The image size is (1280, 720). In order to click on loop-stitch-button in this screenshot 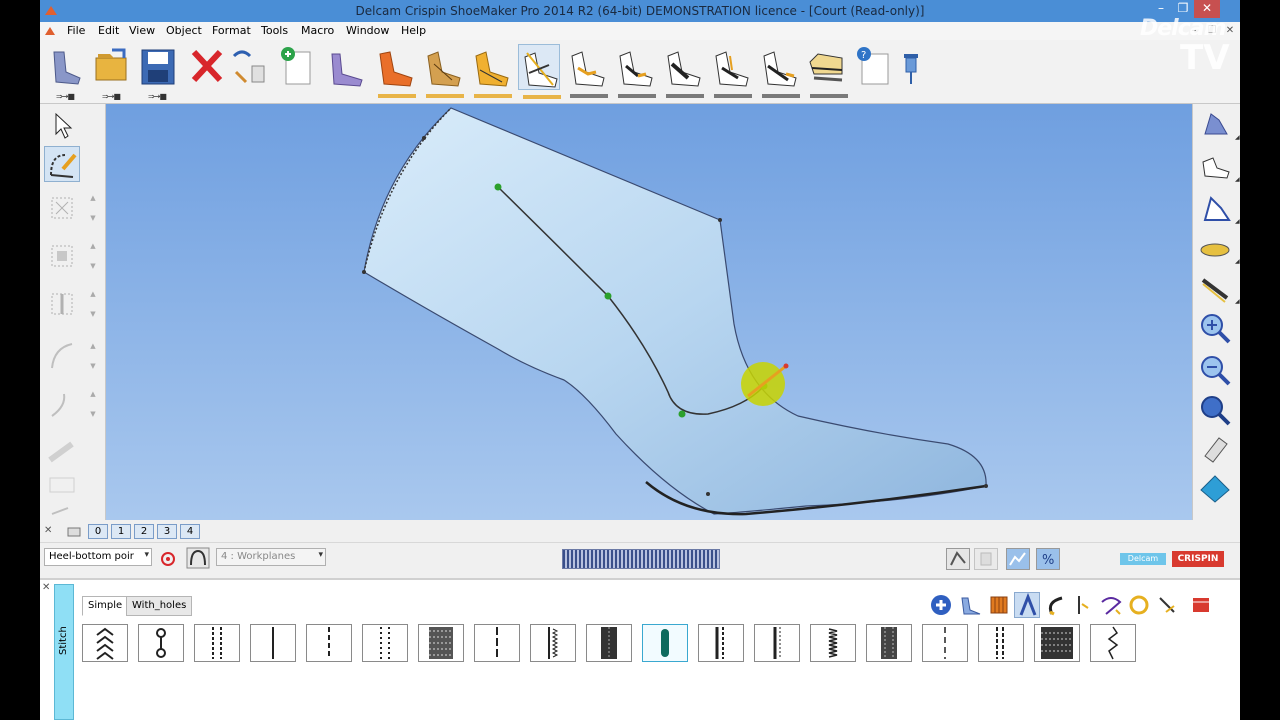, I will do `click(1111, 605)`.